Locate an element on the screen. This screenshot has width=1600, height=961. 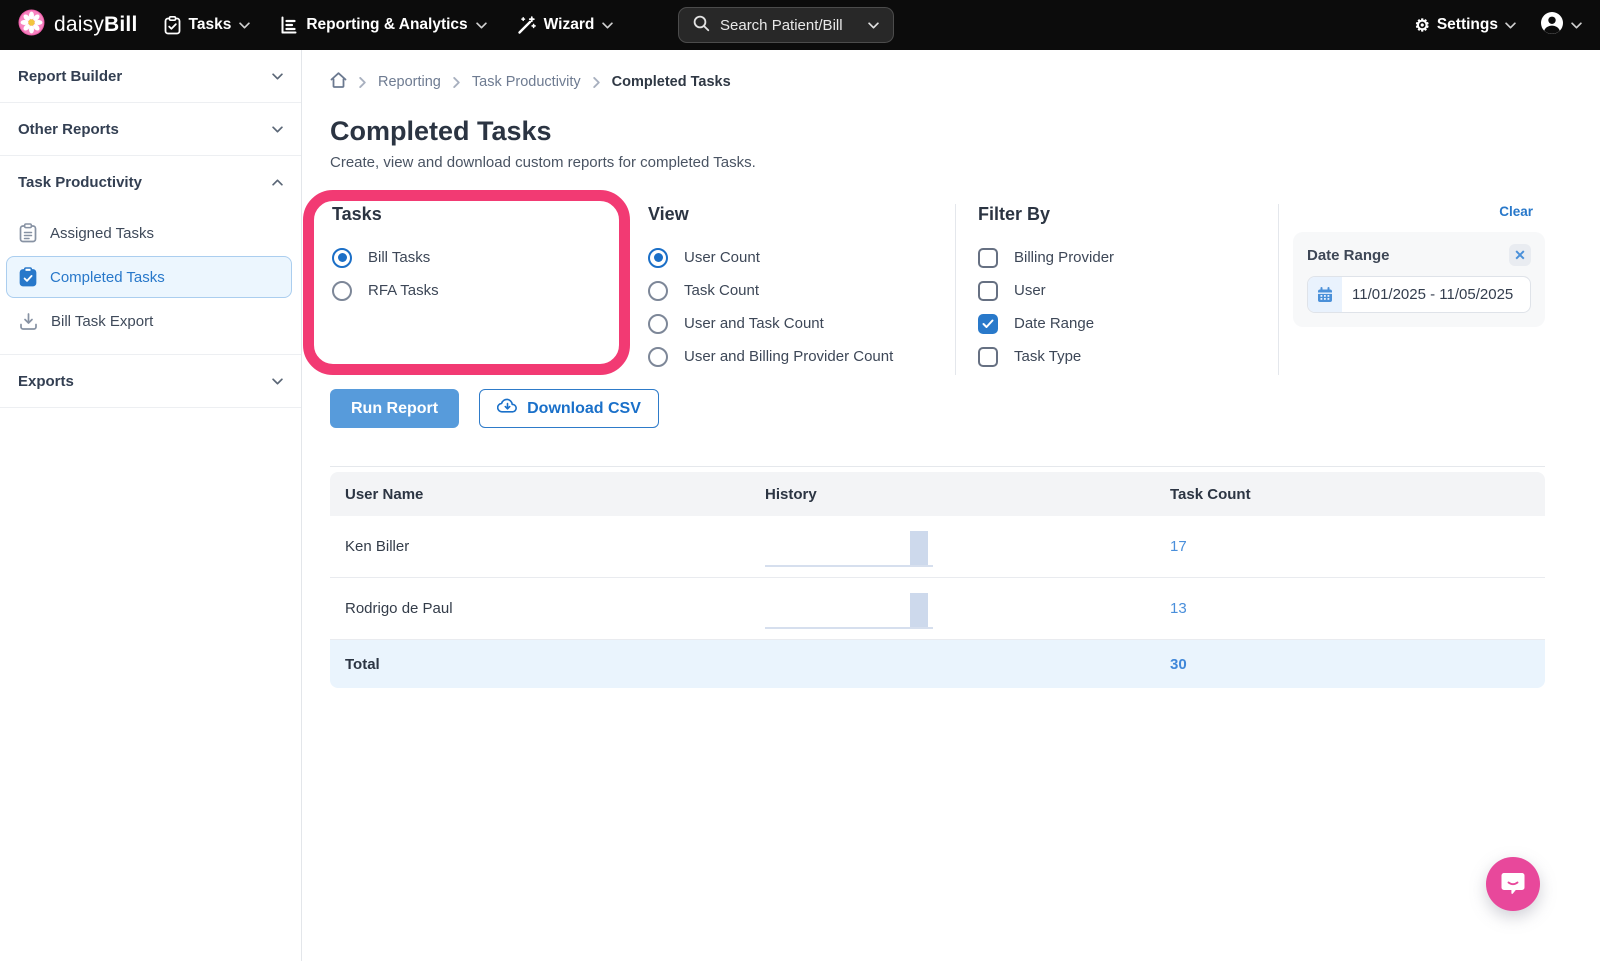
breadcrumb-link-task-productivity: Task Productivity is located at coordinates (526, 82).